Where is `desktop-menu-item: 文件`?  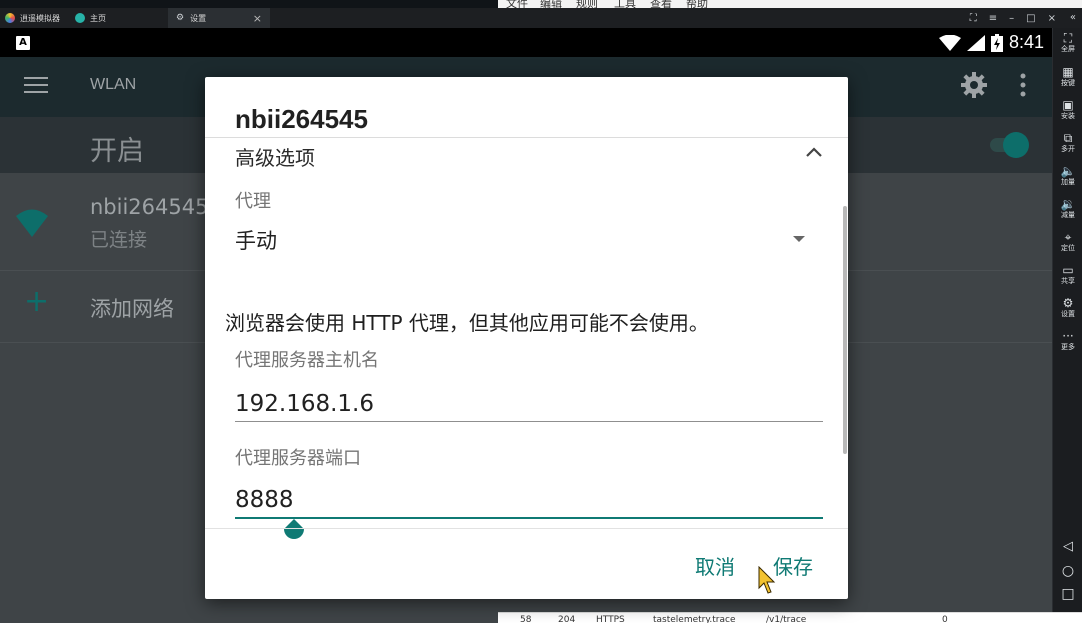 desktop-menu-item: 文件 is located at coordinates (517, 4).